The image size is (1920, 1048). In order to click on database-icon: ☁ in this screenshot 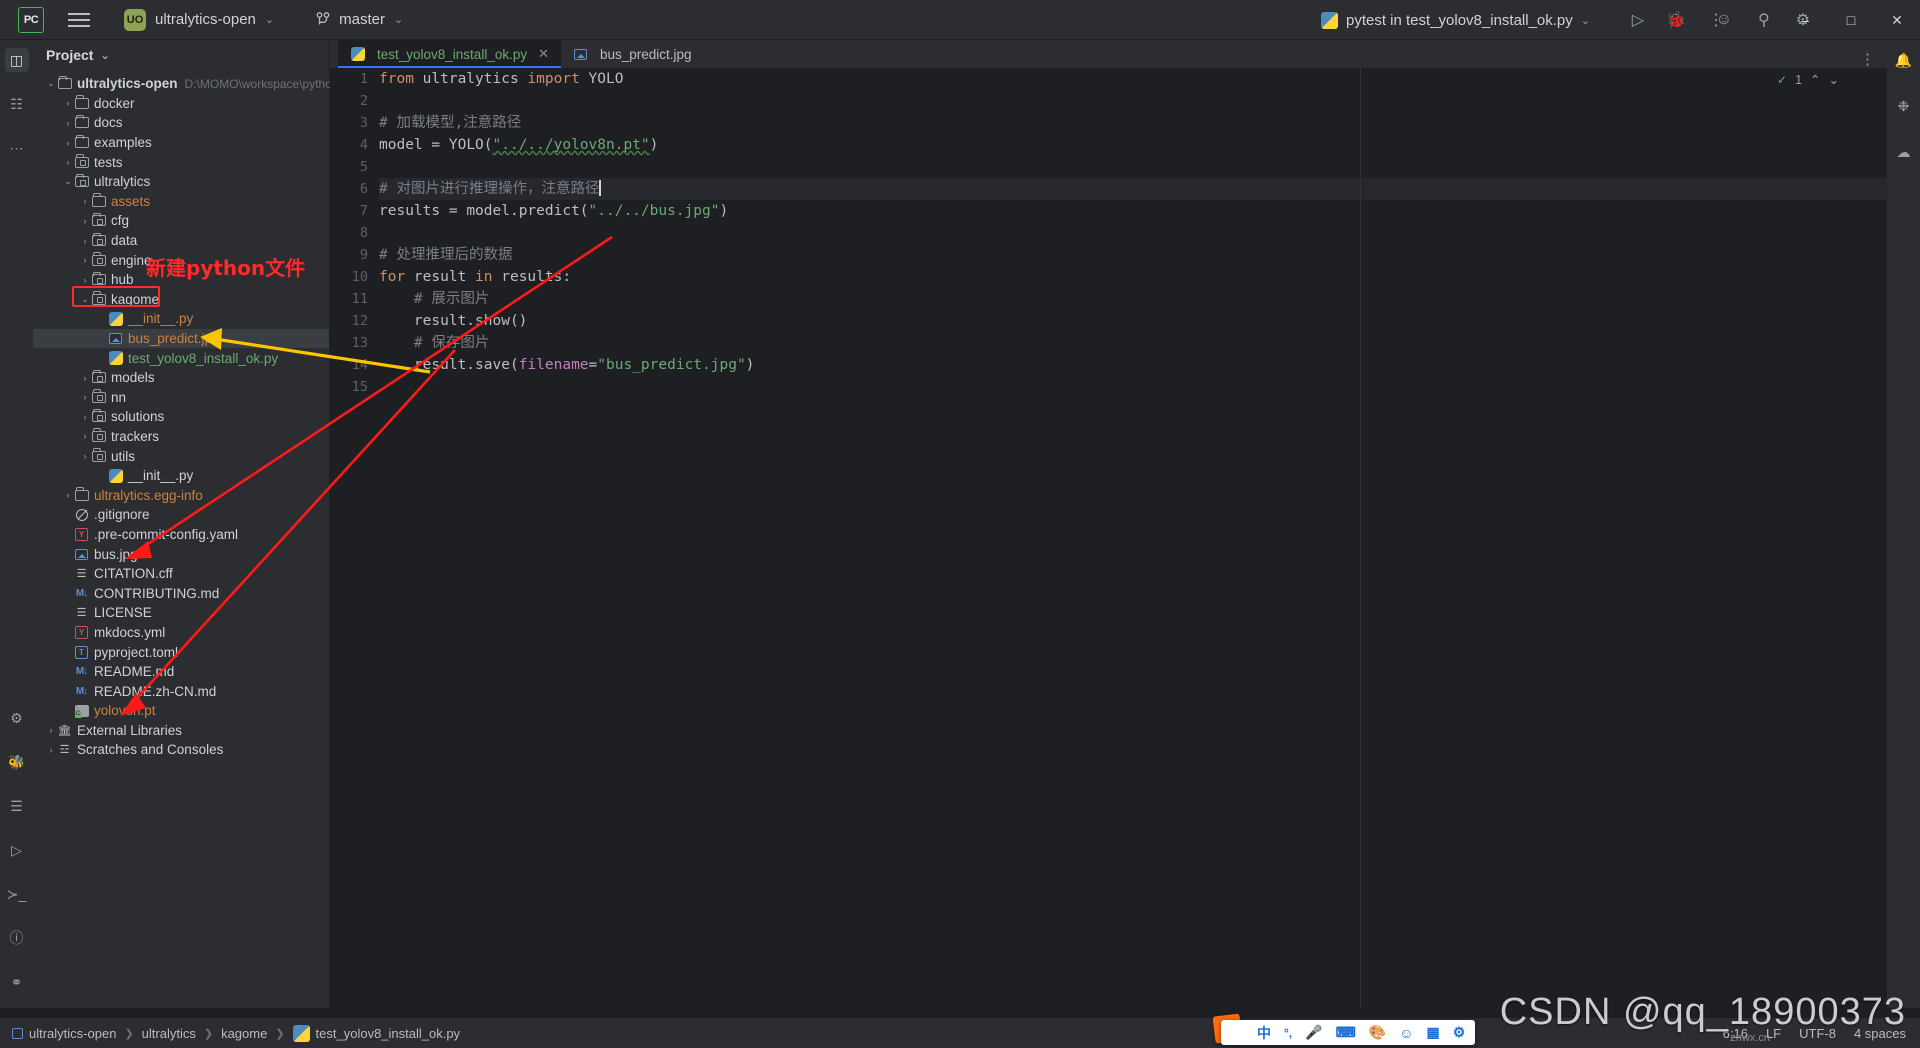, I will do `click(1904, 152)`.